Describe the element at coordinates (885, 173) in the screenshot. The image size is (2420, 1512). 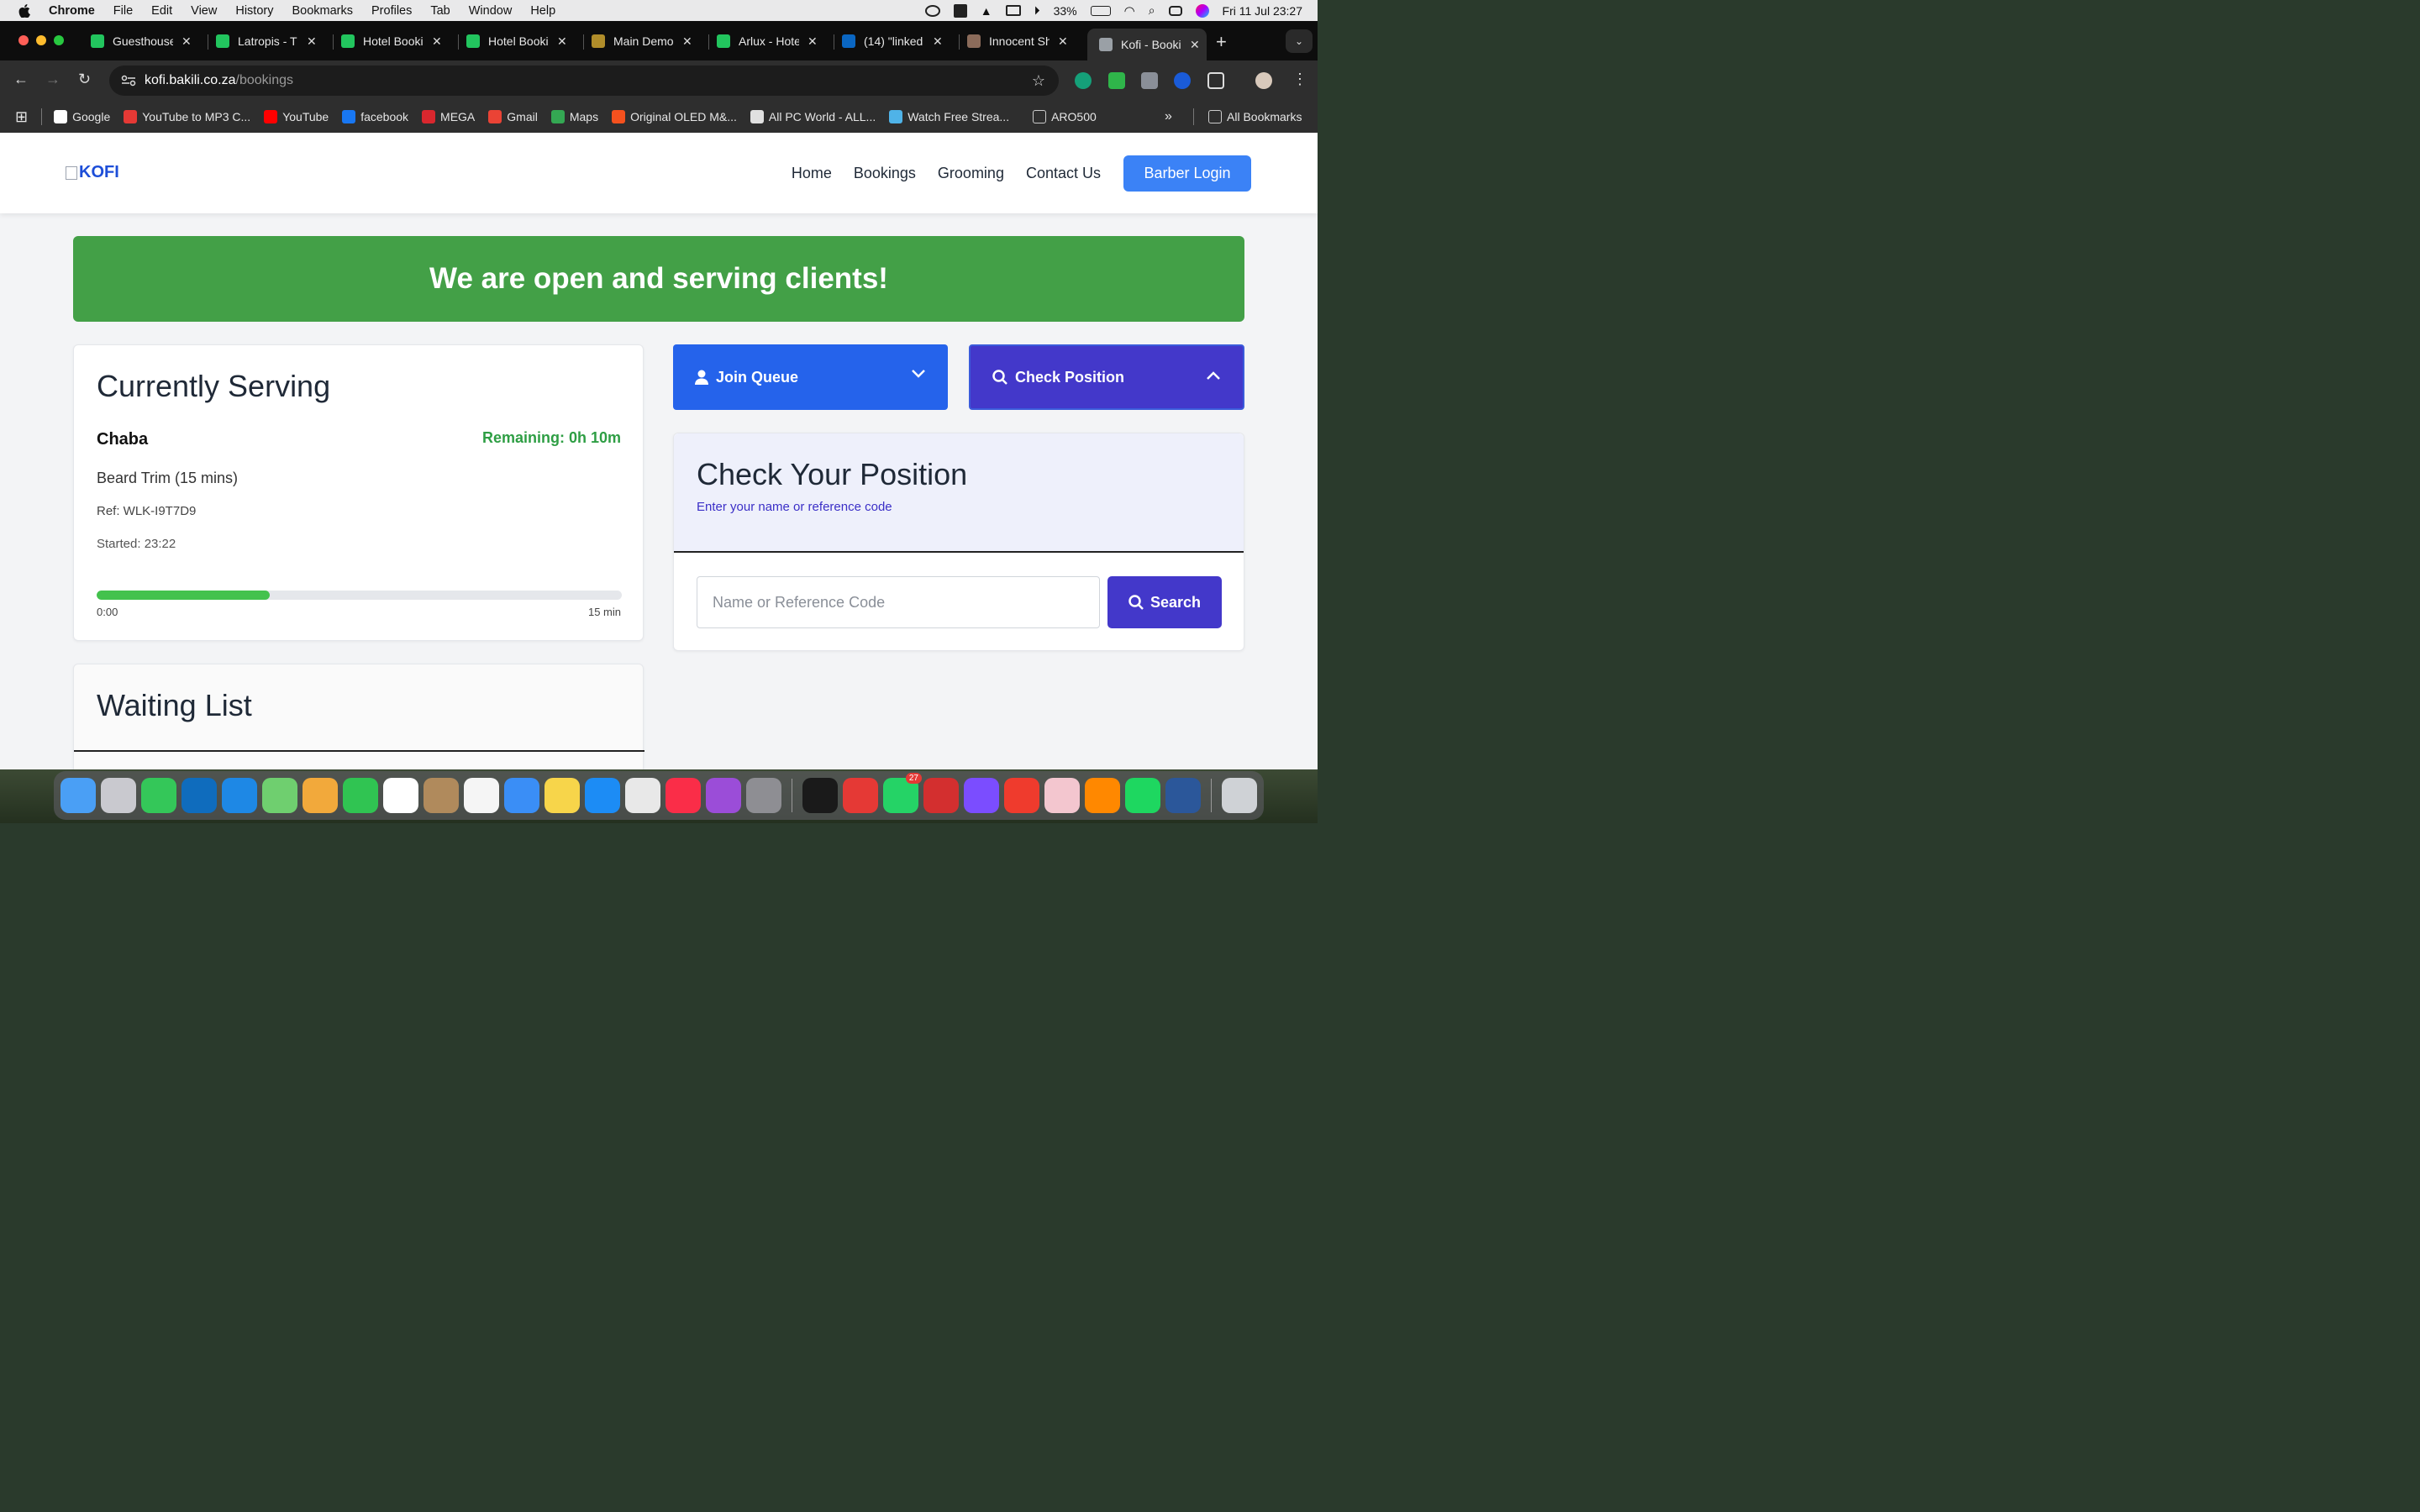
I see `nav-bookings: Bookings` at that location.